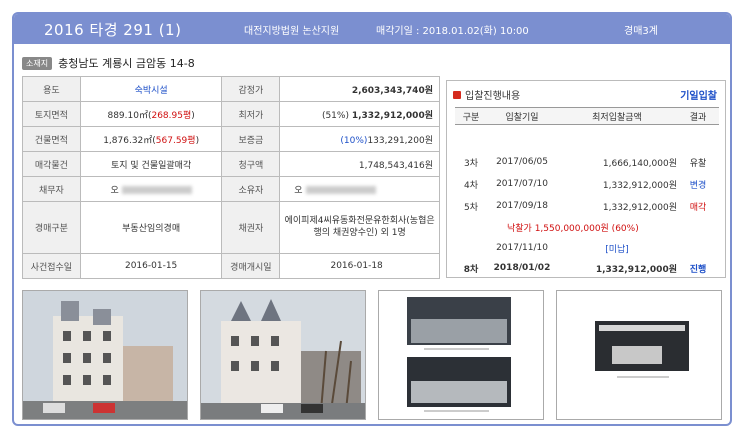  What do you see at coordinates (639, 355) in the screenshot?
I see `carport-photo-document` at bounding box center [639, 355].